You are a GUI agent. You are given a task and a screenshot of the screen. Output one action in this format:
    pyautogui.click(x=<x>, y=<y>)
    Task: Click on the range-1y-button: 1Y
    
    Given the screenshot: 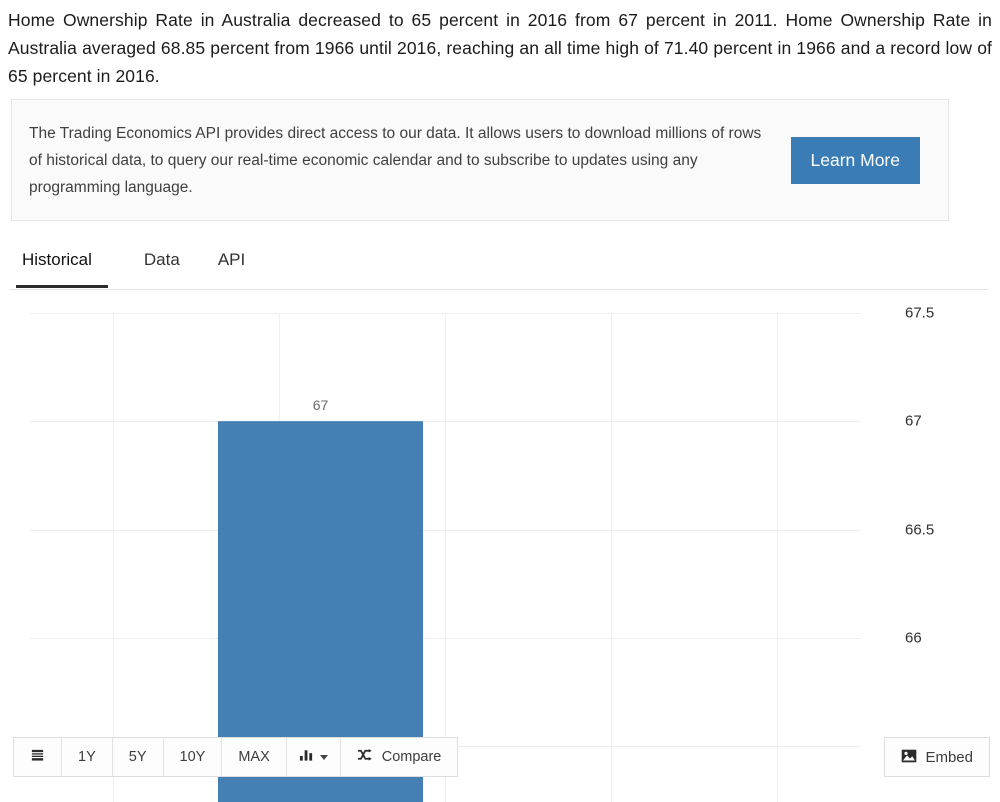 What is the action you would take?
    pyautogui.click(x=87, y=757)
    